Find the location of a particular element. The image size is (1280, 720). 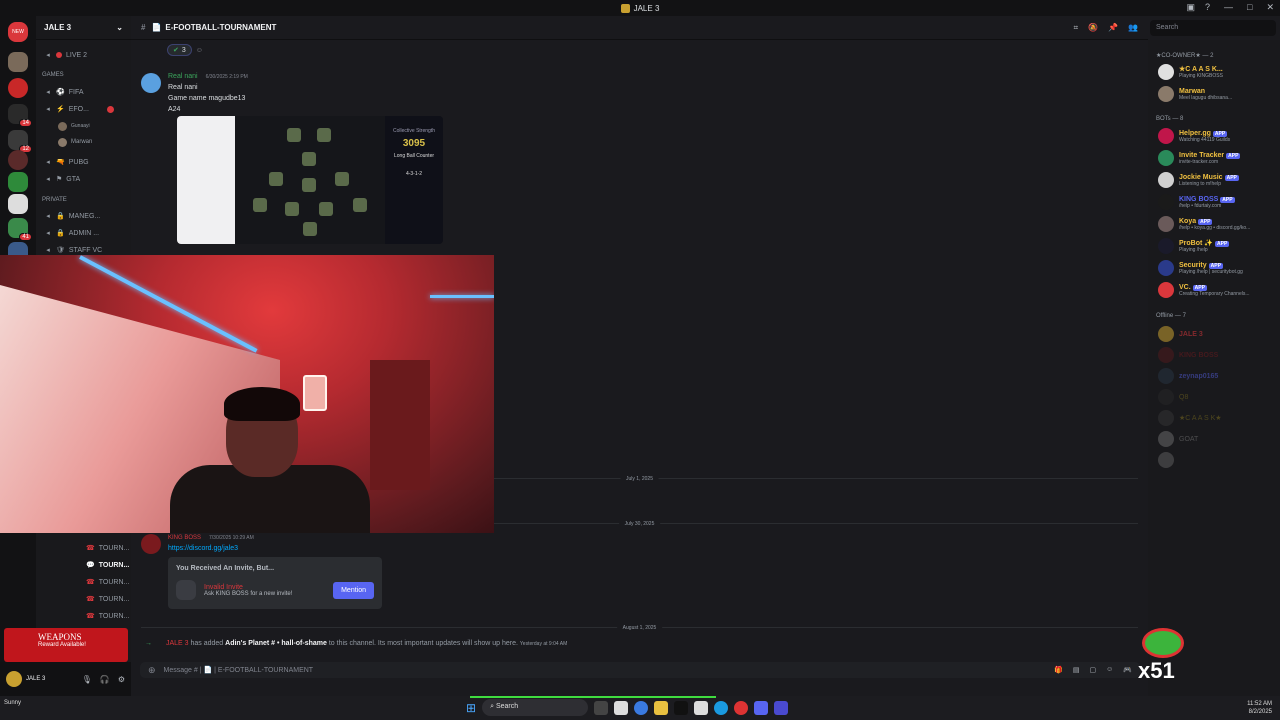

notification-bell-icon: 🔕 is located at coordinates (1093, 28).